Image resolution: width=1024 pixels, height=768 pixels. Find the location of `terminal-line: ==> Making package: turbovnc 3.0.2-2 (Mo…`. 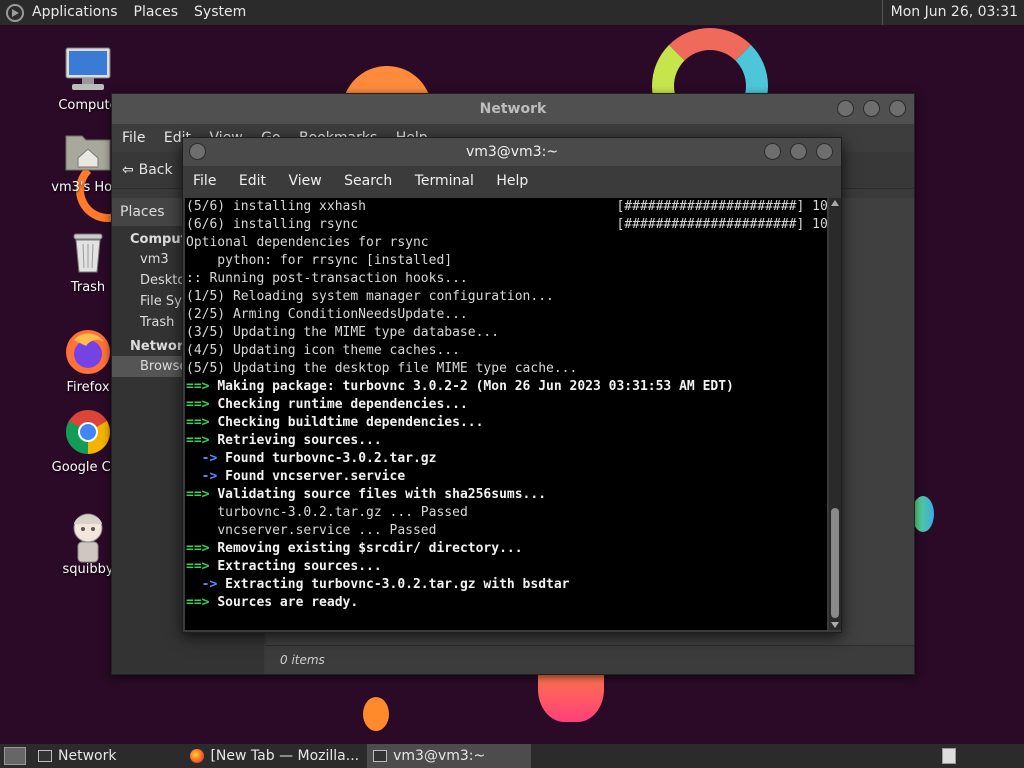

terminal-line: ==> Making package: turbovnc 3.0.2-2 (Mo… is located at coordinates (506, 387).